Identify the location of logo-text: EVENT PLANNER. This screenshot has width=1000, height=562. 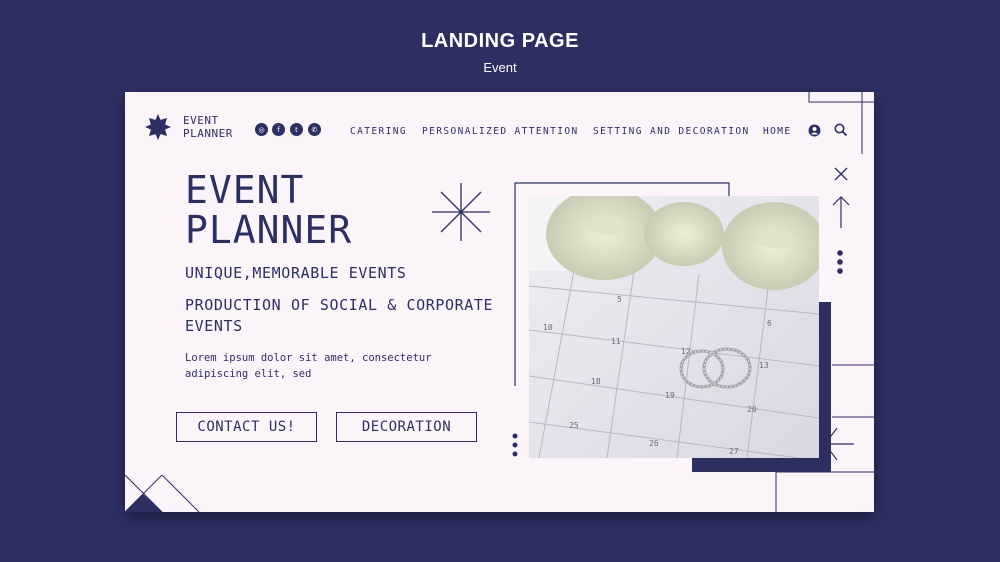
(208, 127).